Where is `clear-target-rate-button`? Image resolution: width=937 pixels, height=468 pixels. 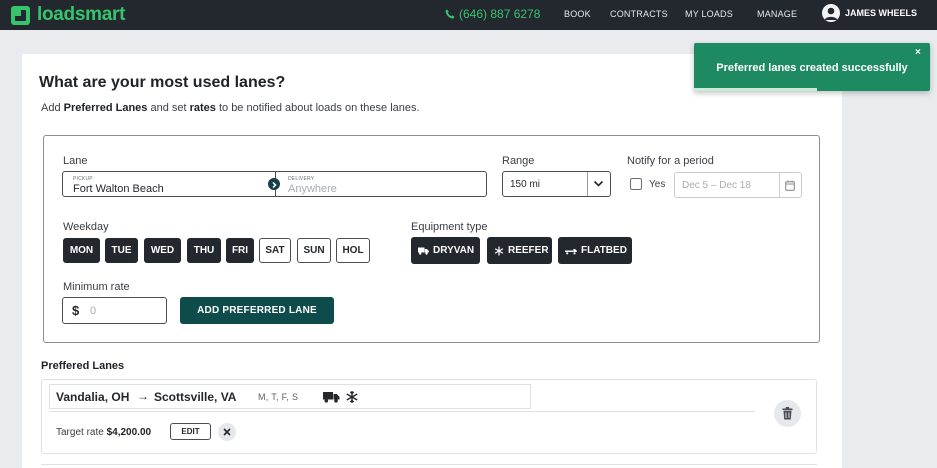
clear-target-rate-button is located at coordinates (227, 432).